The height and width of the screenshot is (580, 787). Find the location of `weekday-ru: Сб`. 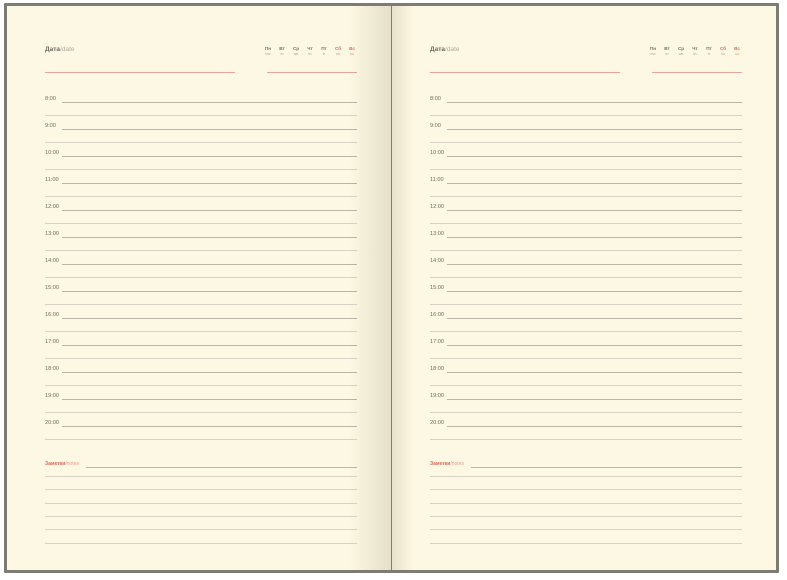

weekday-ru: Сб is located at coordinates (338, 48).